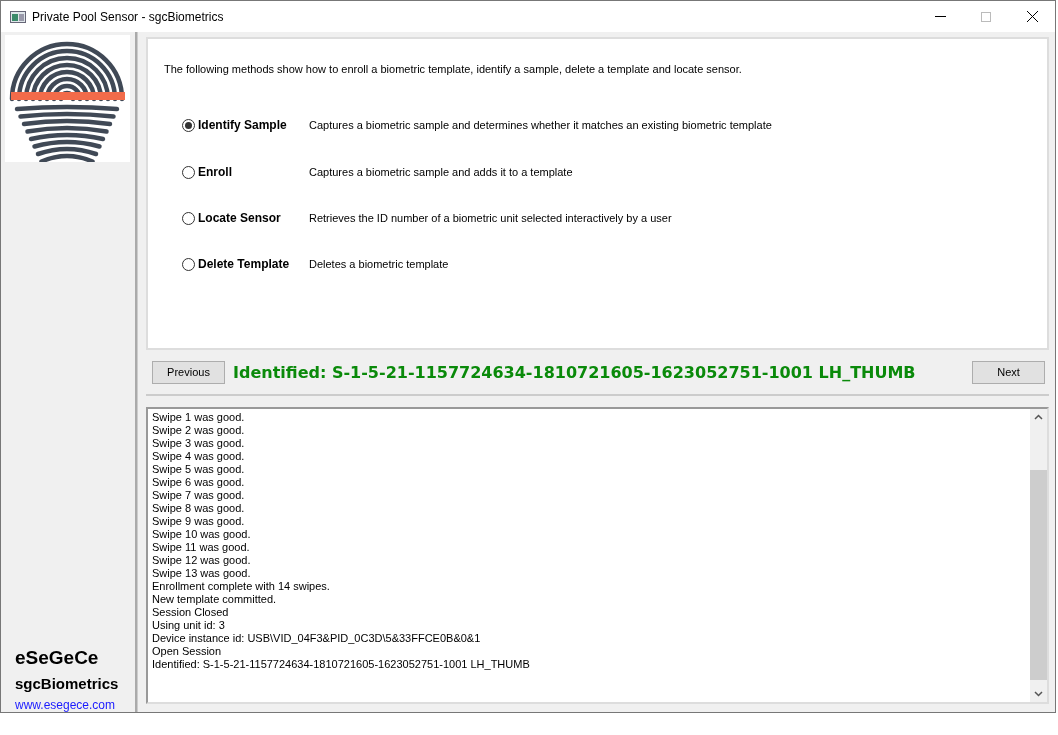 The height and width of the screenshot is (735, 1058). I want to click on log-line: Device instance id: USB\VID_04F3&PID_0C3D\5&33FFCE0B&0&1, so click(317, 638).